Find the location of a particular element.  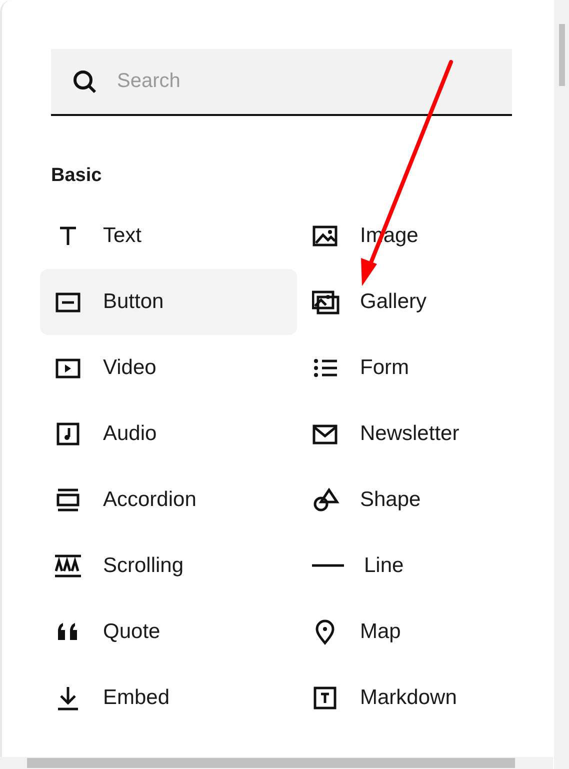

horizontal-scrollbar is located at coordinates (276, 763).